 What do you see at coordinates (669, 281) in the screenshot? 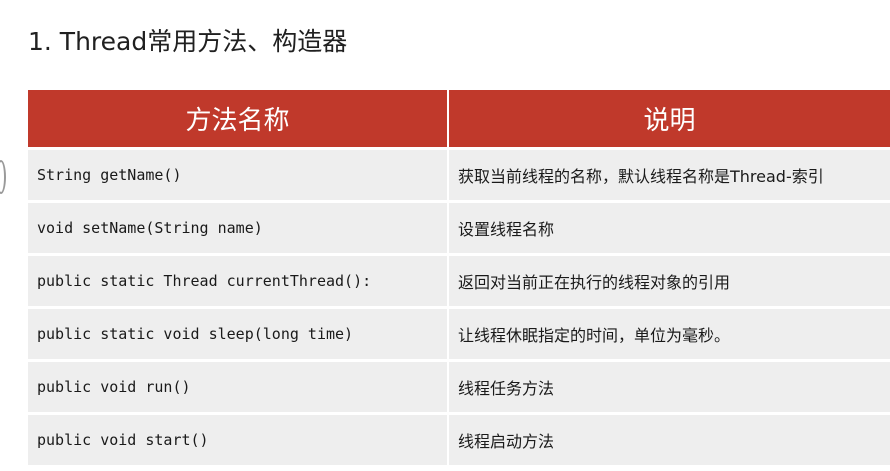
I see `description-cell: 返回对当前正在执行的线程对象的引用` at bounding box center [669, 281].